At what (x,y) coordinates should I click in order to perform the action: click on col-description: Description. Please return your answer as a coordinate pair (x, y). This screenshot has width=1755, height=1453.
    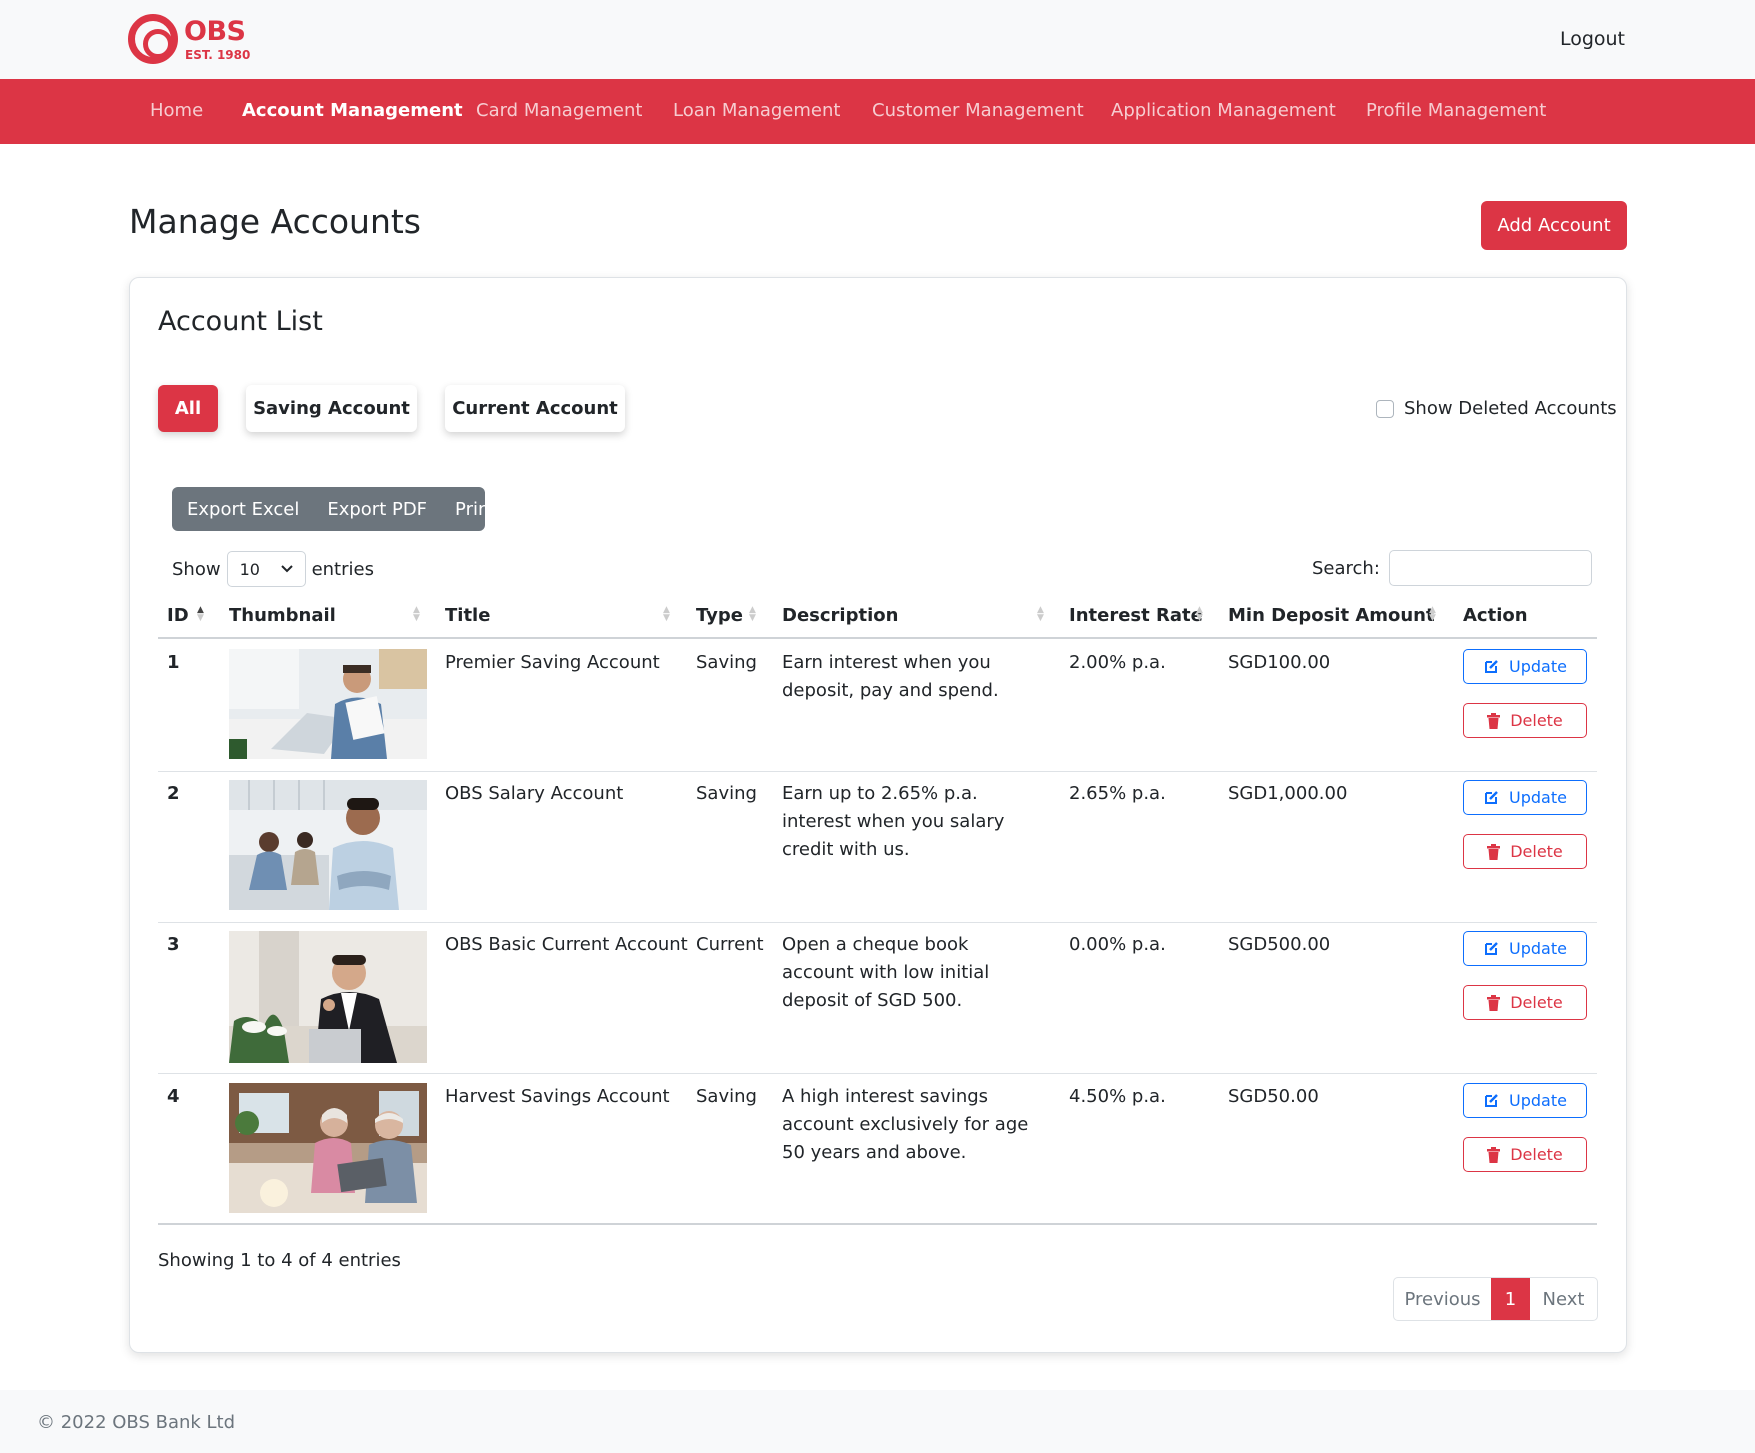
    Looking at the image, I should click on (840, 615).